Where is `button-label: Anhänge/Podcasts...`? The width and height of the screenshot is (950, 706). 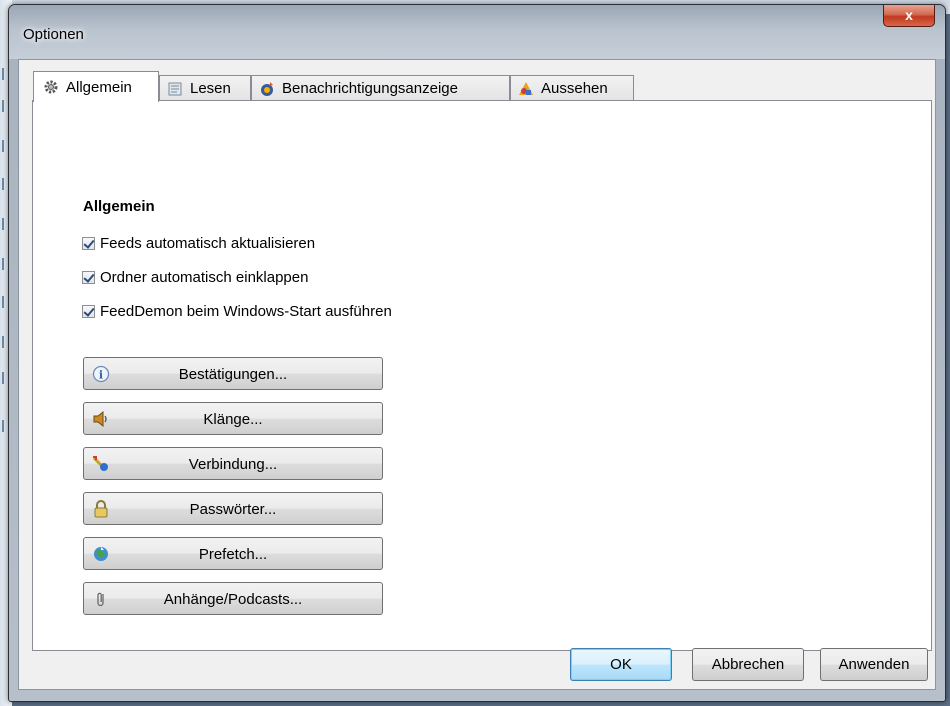 button-label: Anhänge/Podcasts... is located at coordinates (233, 599).